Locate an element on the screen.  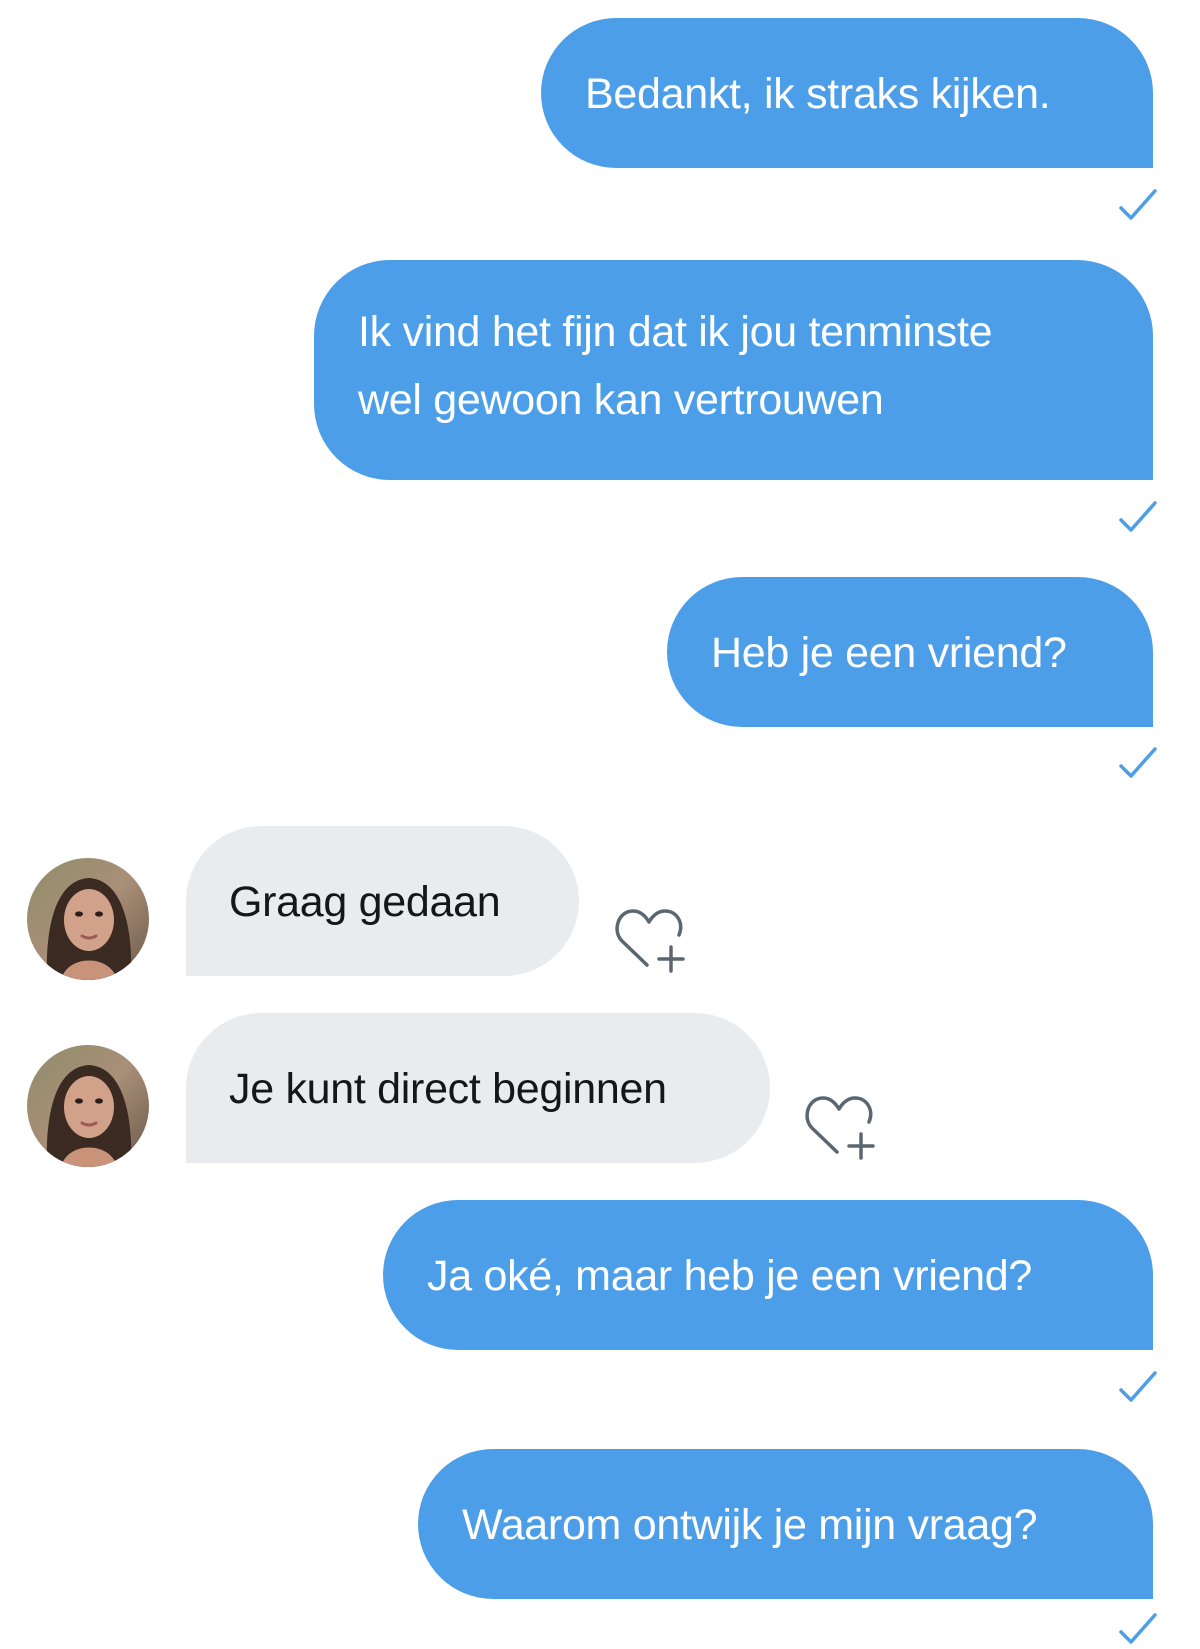
message-text: Je kunt direct beginnen is located at coordinates (448, 1089).